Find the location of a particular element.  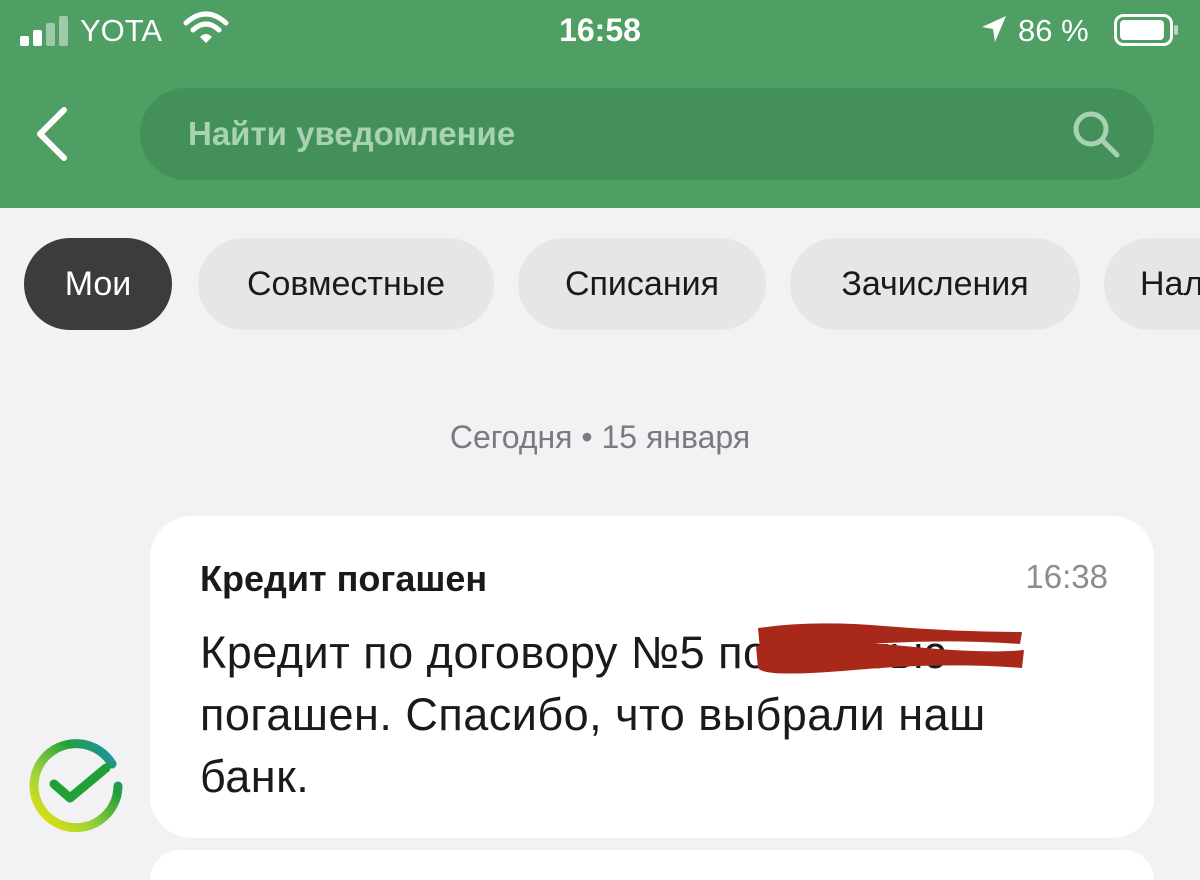

filter-tabs: Мои Совместные Списания Зачисления Нал is located at coordinates (600, 284).